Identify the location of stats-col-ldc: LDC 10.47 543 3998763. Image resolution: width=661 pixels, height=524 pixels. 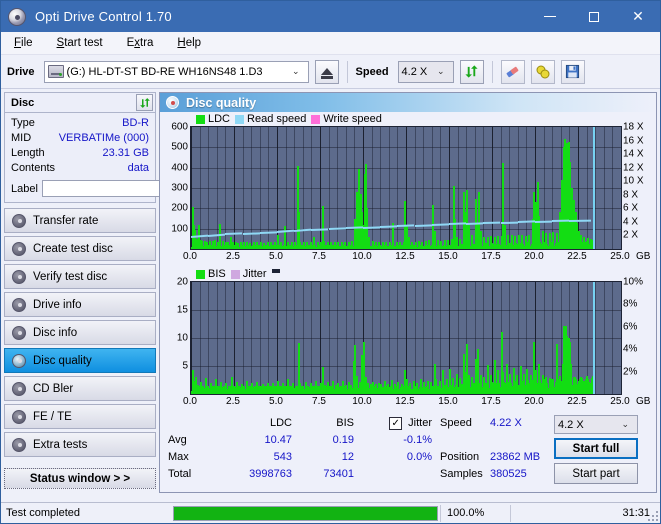
(256, 449).